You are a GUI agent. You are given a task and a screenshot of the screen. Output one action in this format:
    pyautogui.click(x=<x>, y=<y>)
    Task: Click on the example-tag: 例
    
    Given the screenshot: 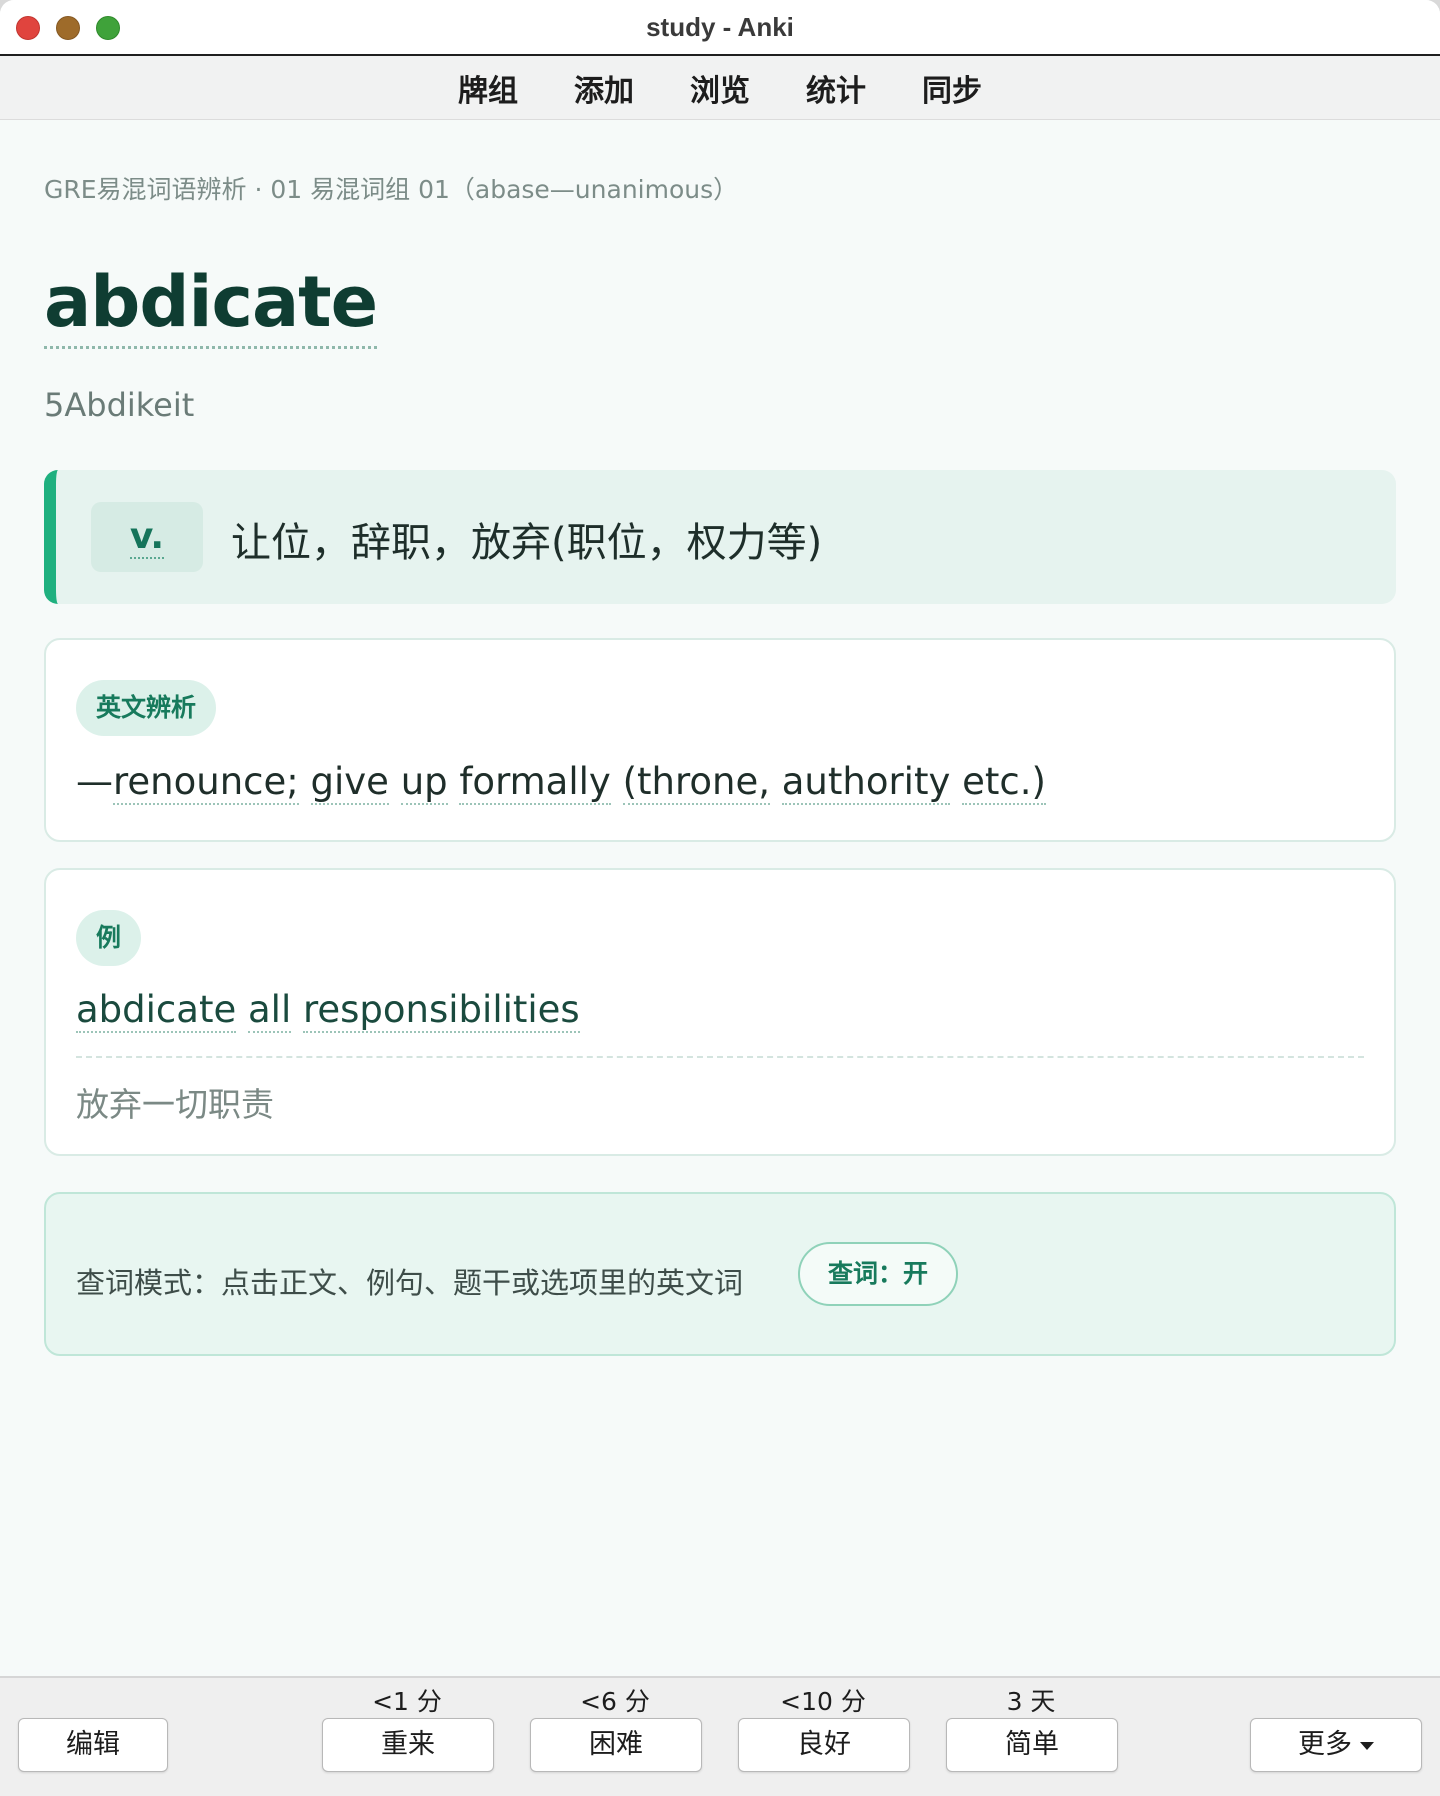 What is the action you would take?
    pyautogui.click(x=109, y=938)
    